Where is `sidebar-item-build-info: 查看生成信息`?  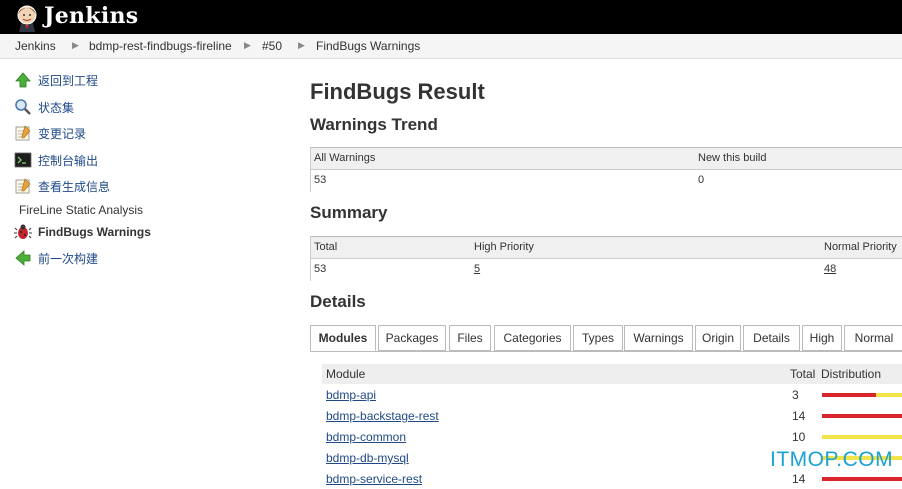 sidebar-item-build-info: 查看生成信息 is located at coordinates (62, 186).